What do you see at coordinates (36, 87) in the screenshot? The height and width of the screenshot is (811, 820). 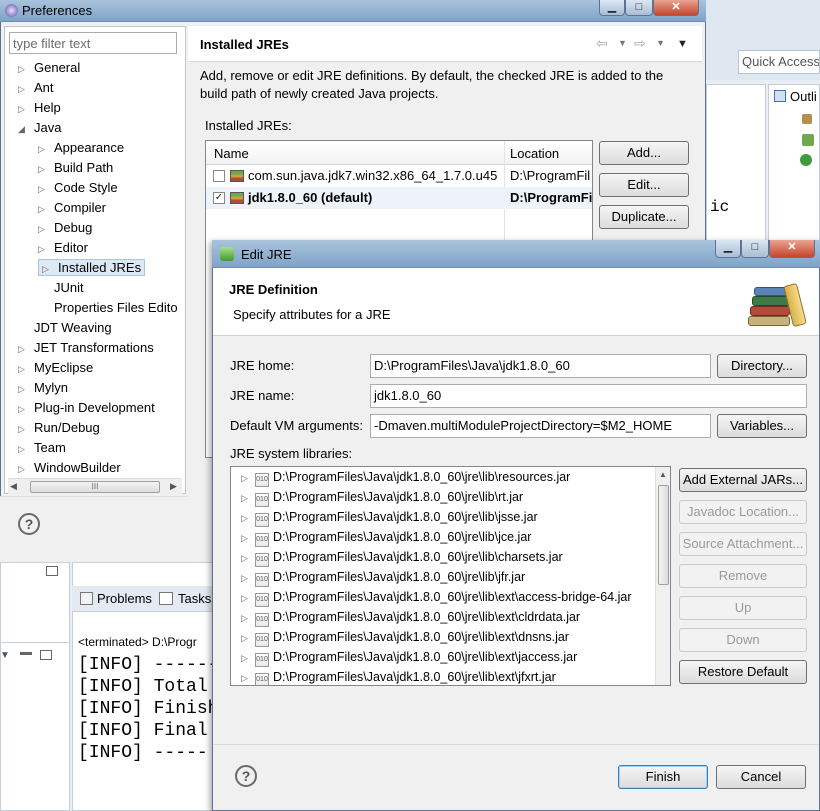 I see `pref-tree-item: ▷ Ant` at bounding box center [36, 87].